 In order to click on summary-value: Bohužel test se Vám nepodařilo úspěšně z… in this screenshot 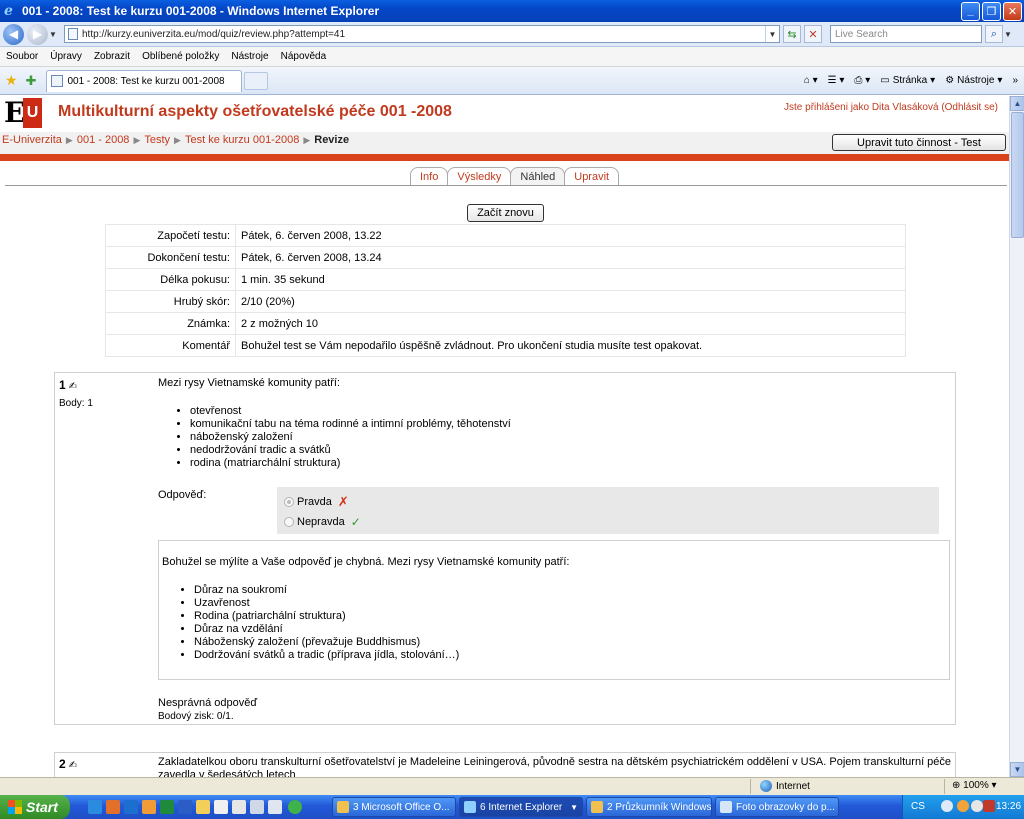, I will do `click(570, 345)`.